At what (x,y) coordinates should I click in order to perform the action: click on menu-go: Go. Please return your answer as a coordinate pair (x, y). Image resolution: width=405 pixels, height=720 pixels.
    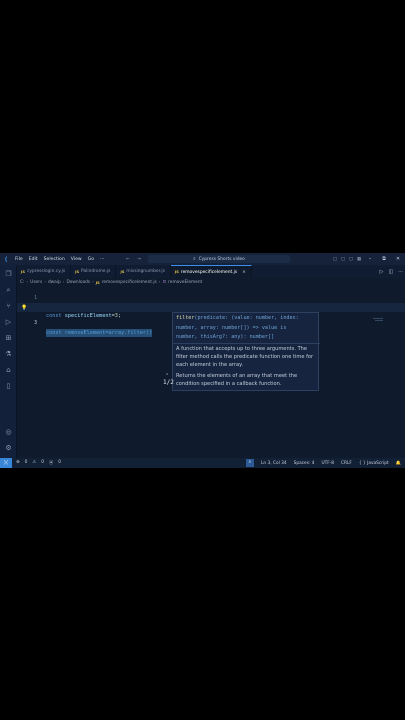
    Looking at the image, I should click on (91, 259).